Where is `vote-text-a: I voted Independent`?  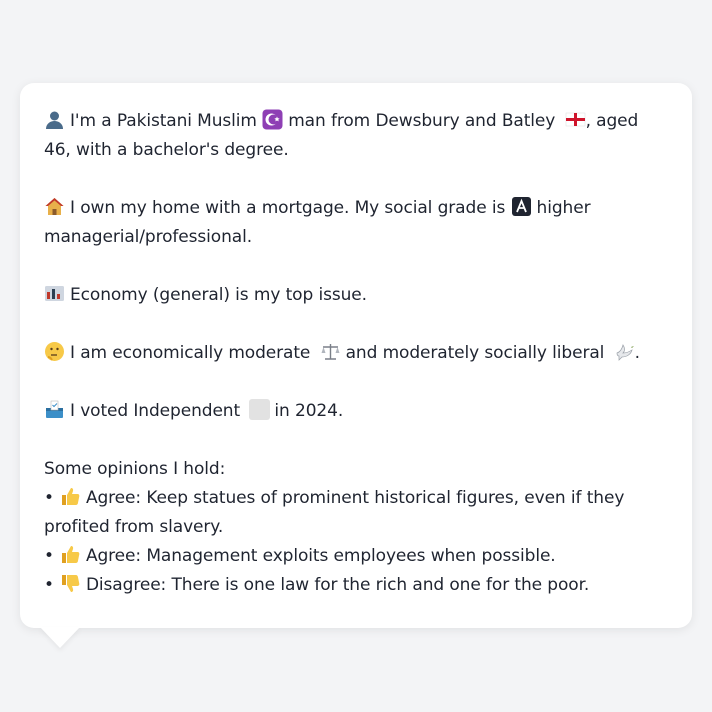 vote-text-a: I voted Independent is located at coordinates (155, 411).